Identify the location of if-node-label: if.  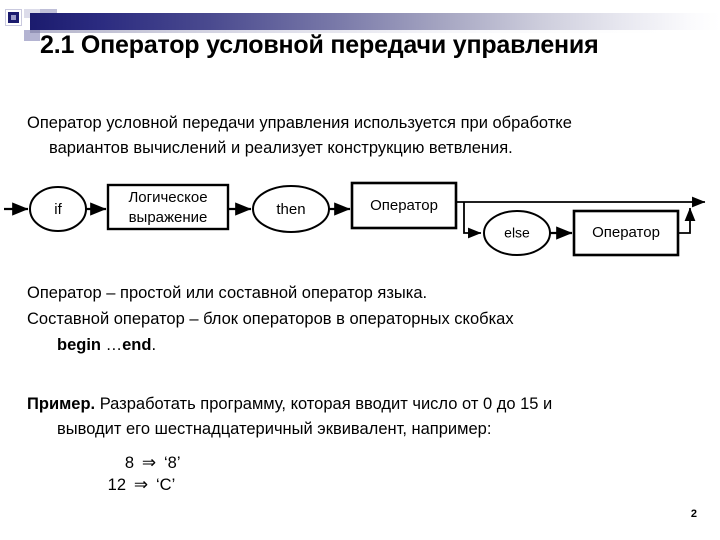
(58, 209).